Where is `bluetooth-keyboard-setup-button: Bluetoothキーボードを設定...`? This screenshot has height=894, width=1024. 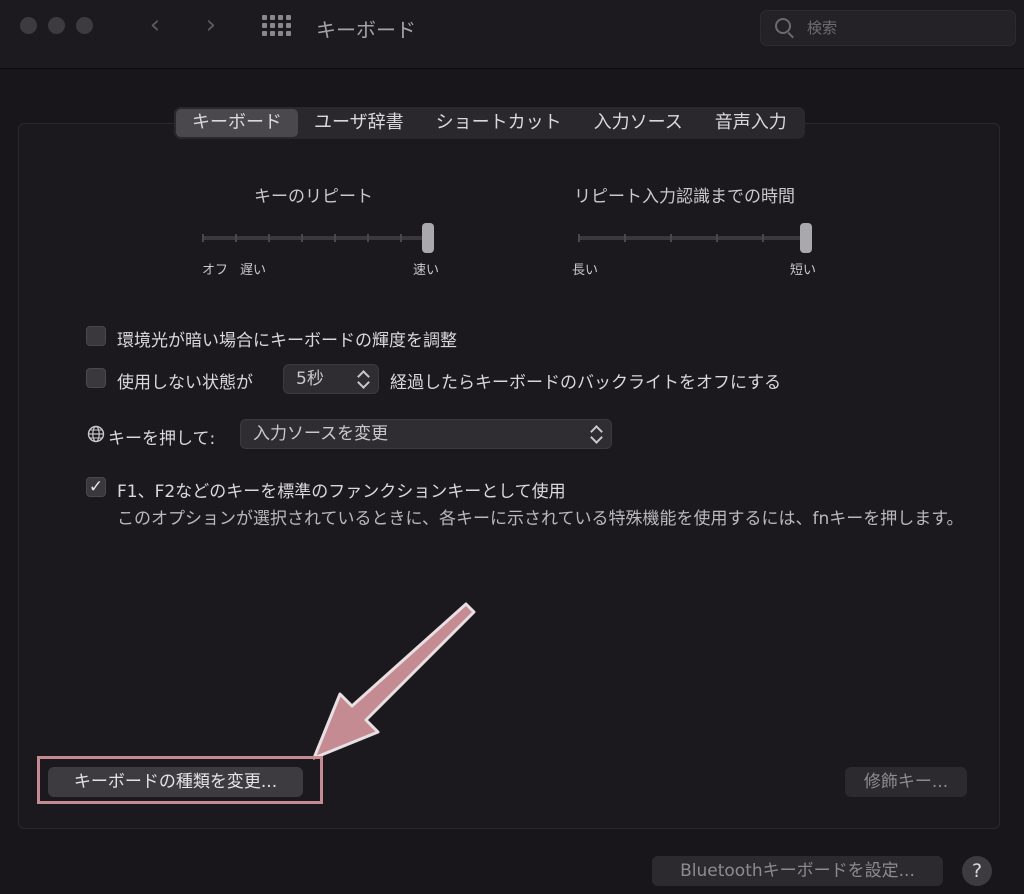 bluetooth-keyboard-setup-button: Bluetoothキーボードを設定... is located at coordinates (797, 871).